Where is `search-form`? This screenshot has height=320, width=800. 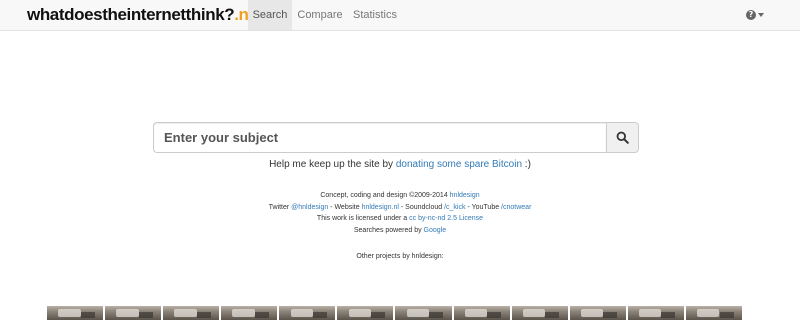
search-form is located at coordinates (396, 137).